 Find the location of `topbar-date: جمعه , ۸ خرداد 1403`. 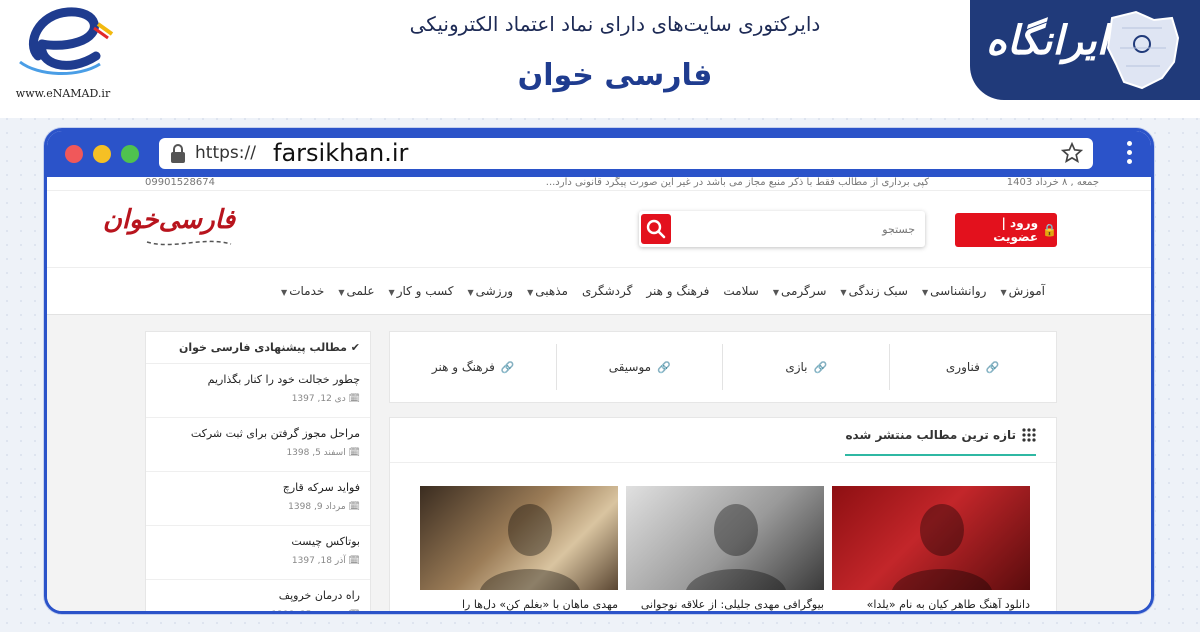

topbar-date: جمعه , ۸ خرداد 1403 is located at coordinates (1052, 182).